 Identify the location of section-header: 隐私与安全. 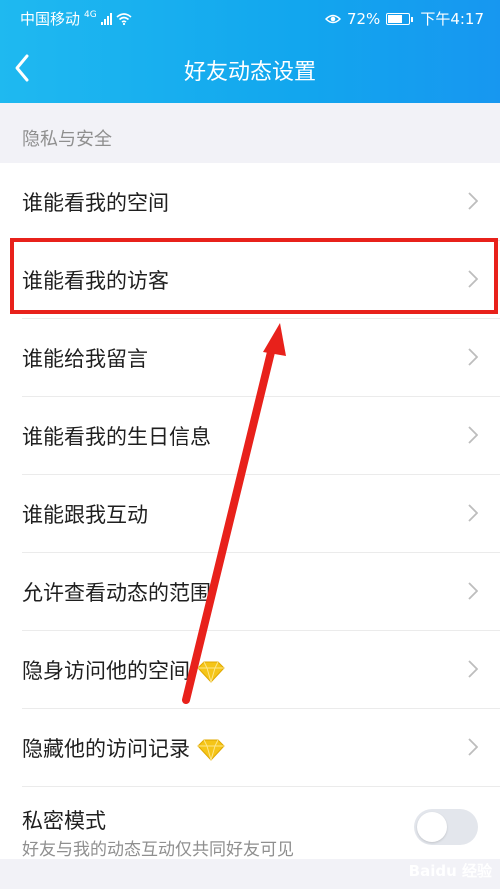
(250, 133).